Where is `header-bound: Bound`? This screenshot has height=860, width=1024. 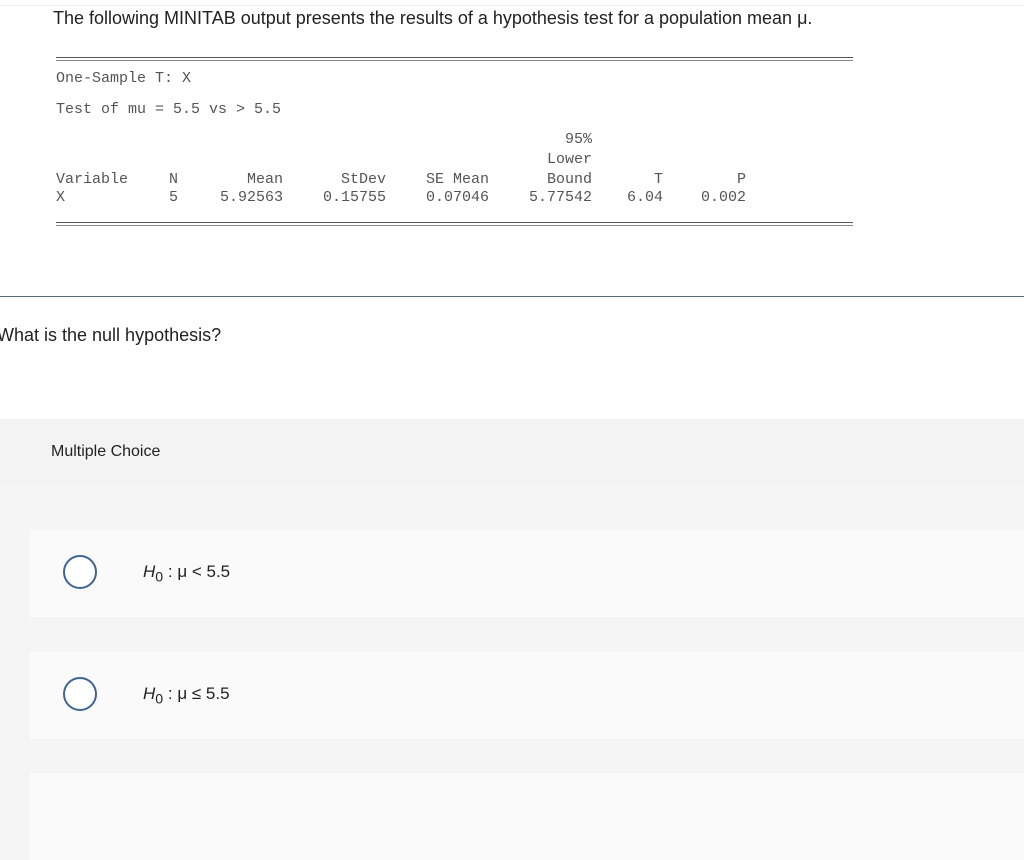 header-bound: Bound is located at coordinates (569, 179).